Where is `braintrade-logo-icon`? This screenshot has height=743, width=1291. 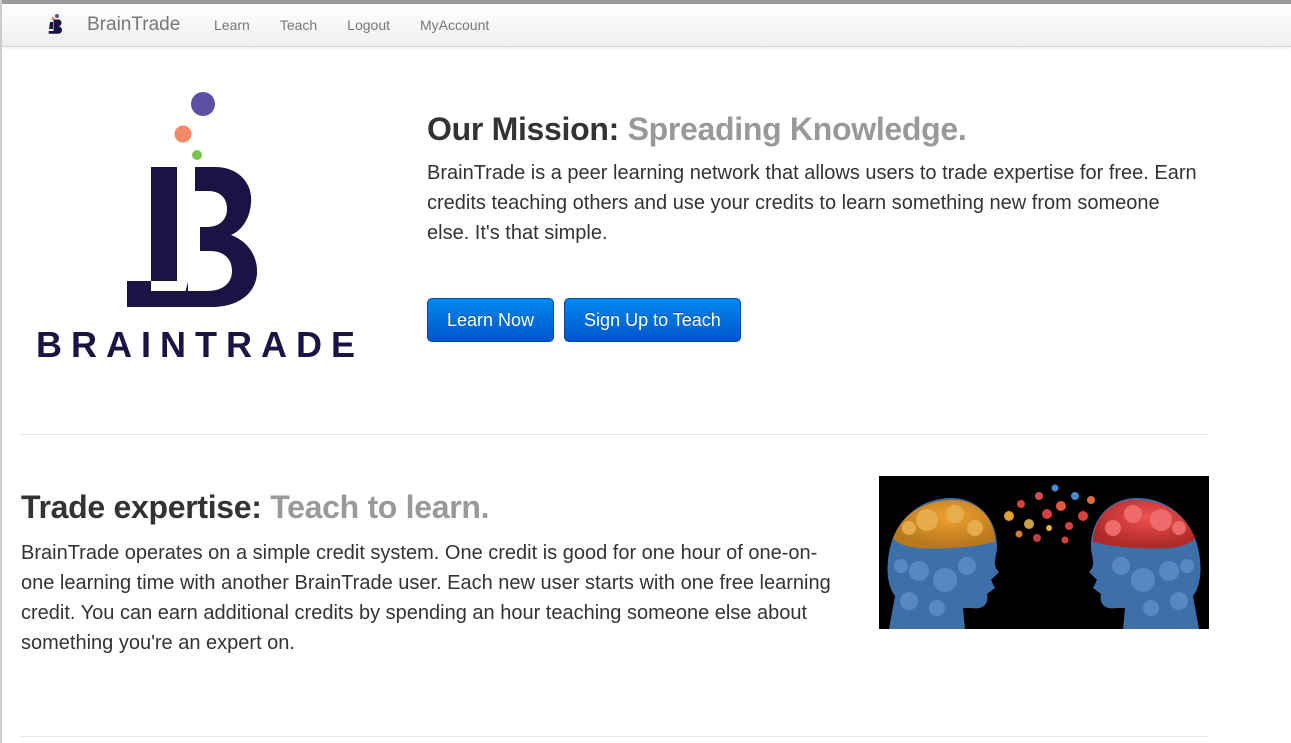 braintrade-logo-icon is located at coordinates (55, 25).